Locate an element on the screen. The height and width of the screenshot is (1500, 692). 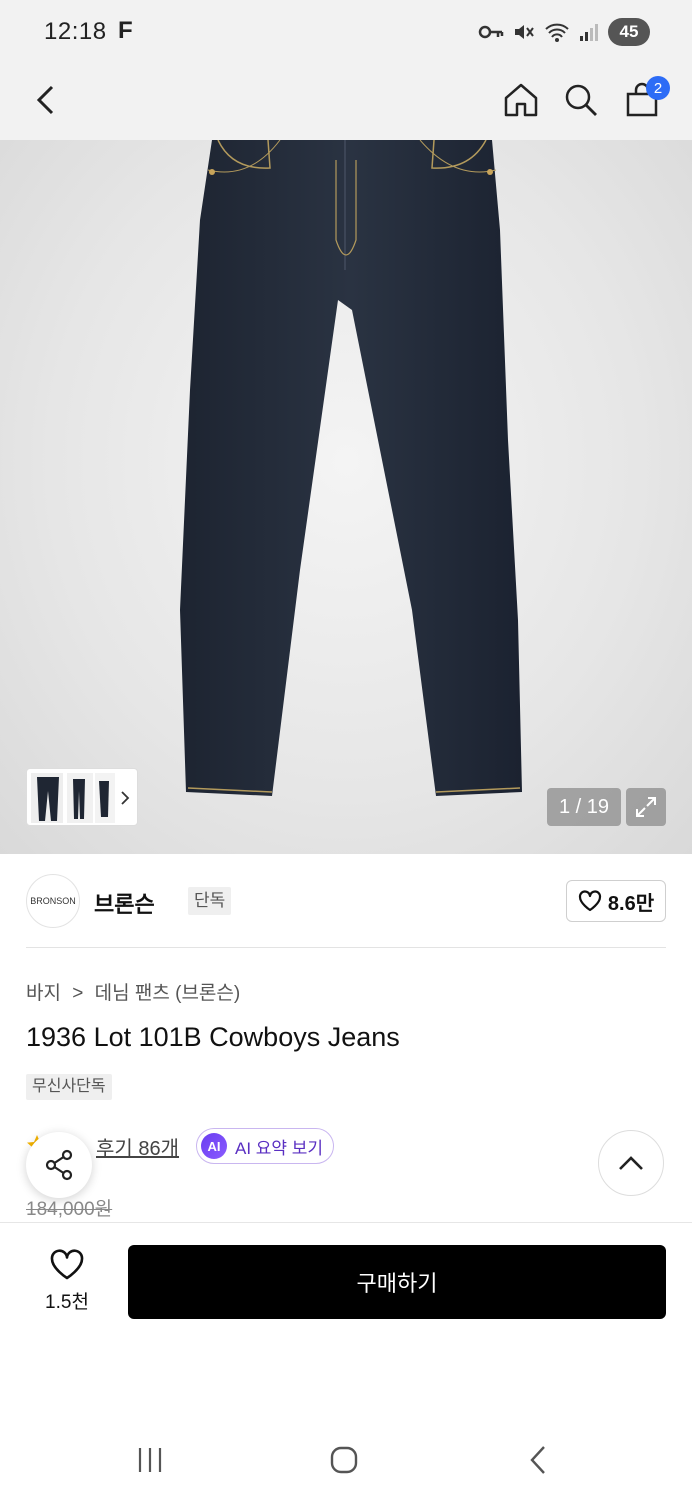
chevron-up-icon is located at coordinates (631, 1163).